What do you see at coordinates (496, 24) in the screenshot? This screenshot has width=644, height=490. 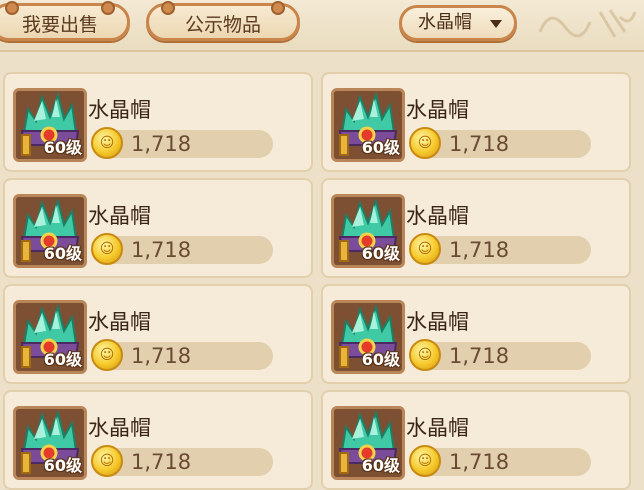 I see `chevron-down-icon` at bounding box center [496, 24].